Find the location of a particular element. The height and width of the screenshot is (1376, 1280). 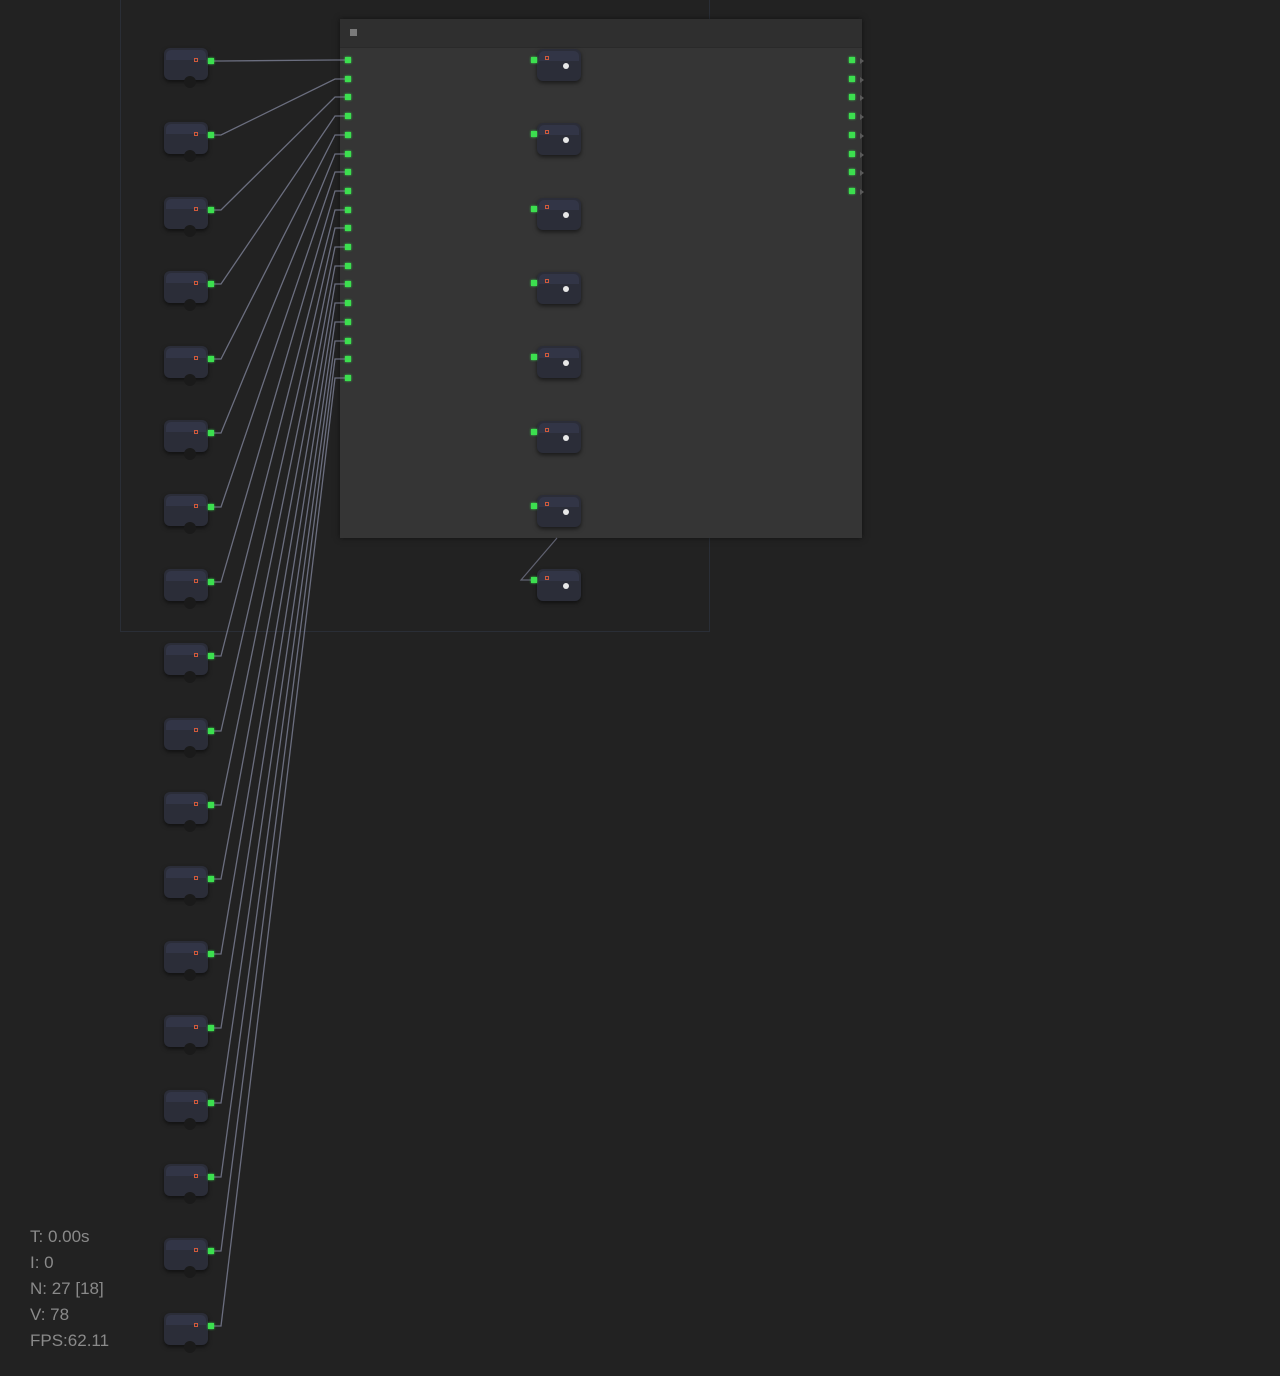

stat-iteration: I: 0 is located at coordinates (42, 1262).